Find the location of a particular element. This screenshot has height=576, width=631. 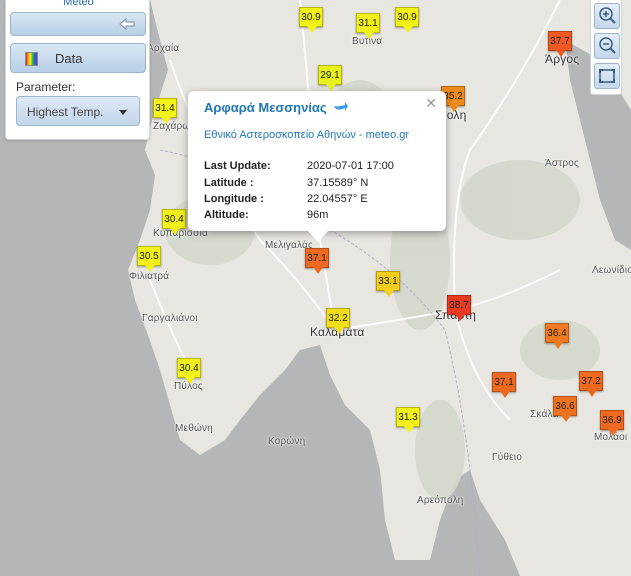

data-button-label: Data is located at coordinates (69, 58).